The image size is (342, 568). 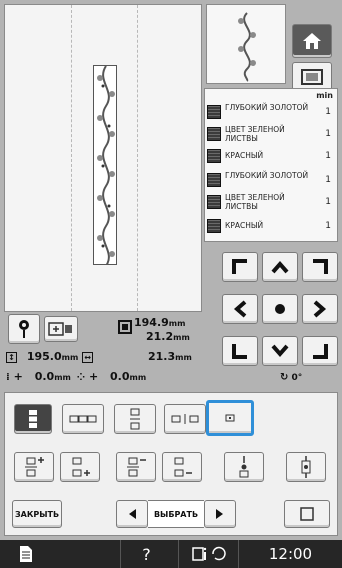 I want to click on vertical-spacing-icon, so click(x=135, y=419).